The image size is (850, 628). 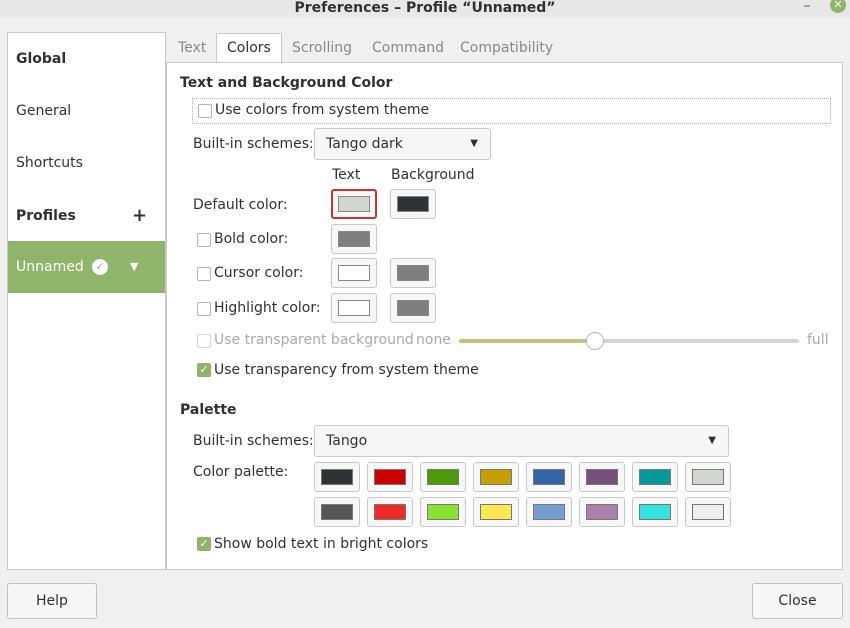 I want to click on default-text-color-button, so click(x=354, y=204).